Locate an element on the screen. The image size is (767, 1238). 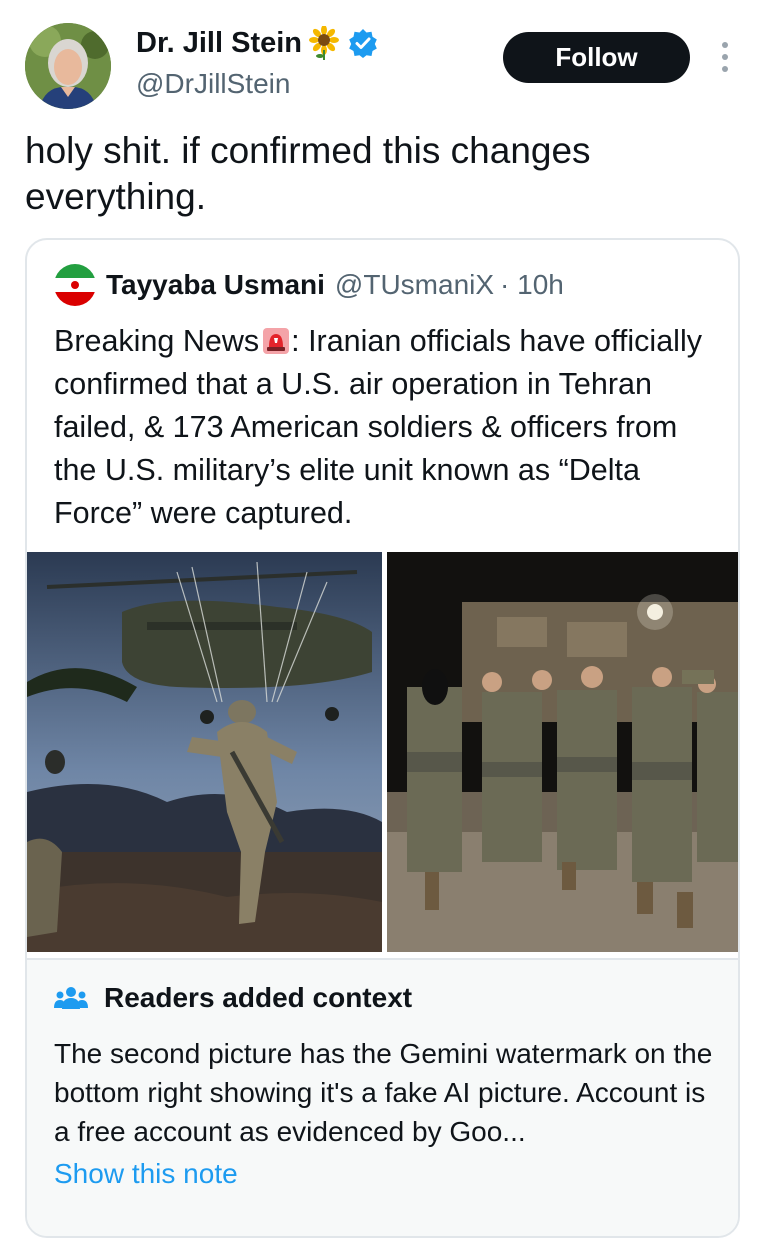
community-note-header: Readers added context is located at coordinates (233, 998).